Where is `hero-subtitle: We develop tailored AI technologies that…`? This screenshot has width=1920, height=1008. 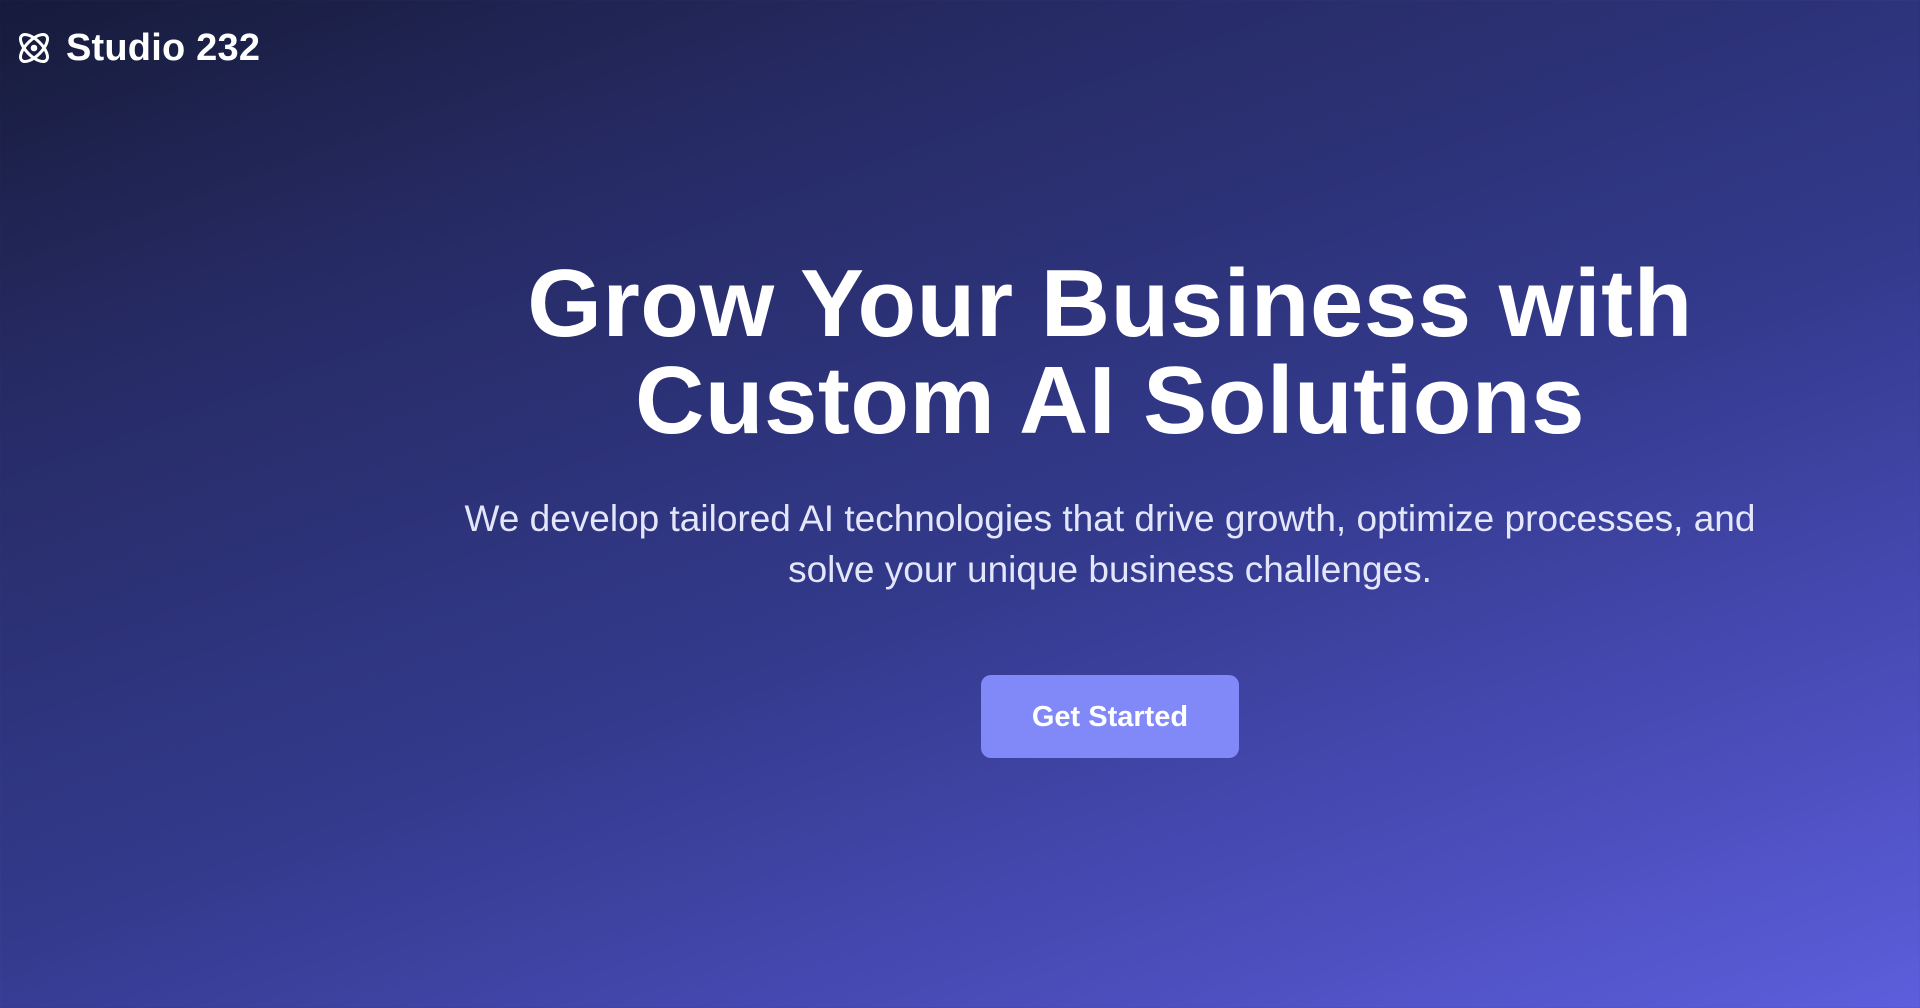 hero-subtitle: We develop tailored AI technologies that… is located at coordinates (1110, 544).